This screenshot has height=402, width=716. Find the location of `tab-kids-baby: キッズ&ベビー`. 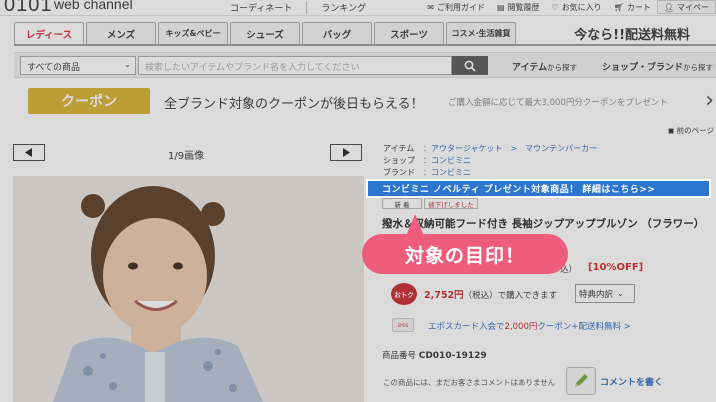

tab-kids-baby: キッズ&ベビー is located at coordinates (193, 33).